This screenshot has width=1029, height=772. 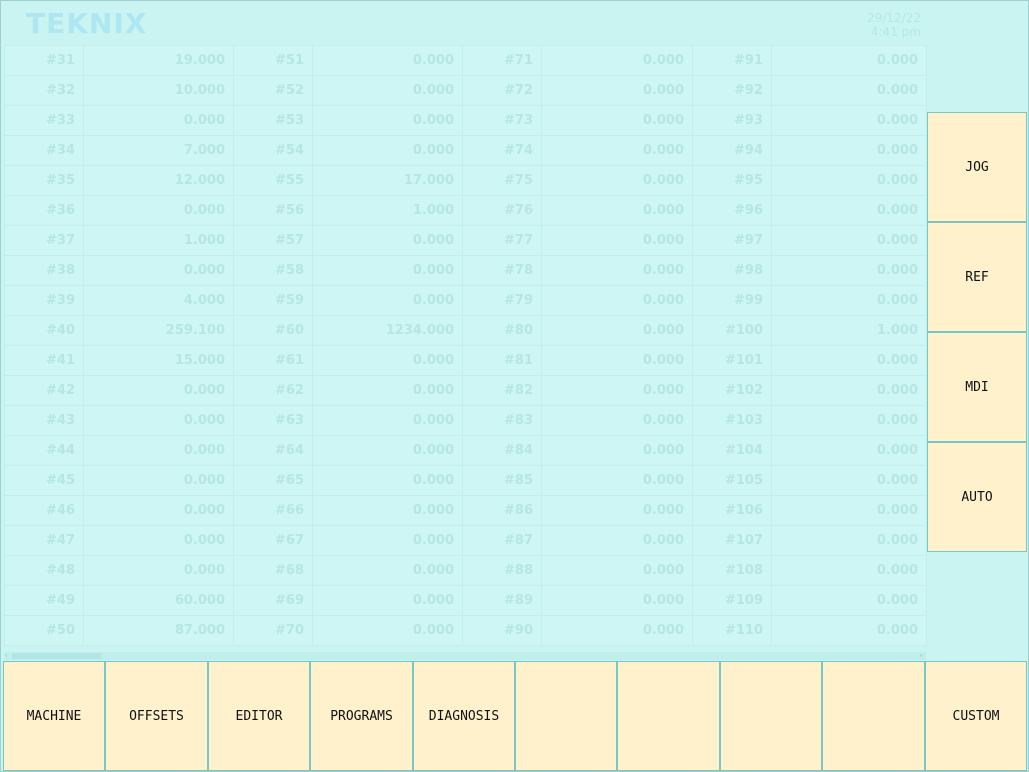 What do you see at coordinates (977, 387) in the screenshot?
I see `mode-button-mdi: MDI` at bounding box center [977, 387].